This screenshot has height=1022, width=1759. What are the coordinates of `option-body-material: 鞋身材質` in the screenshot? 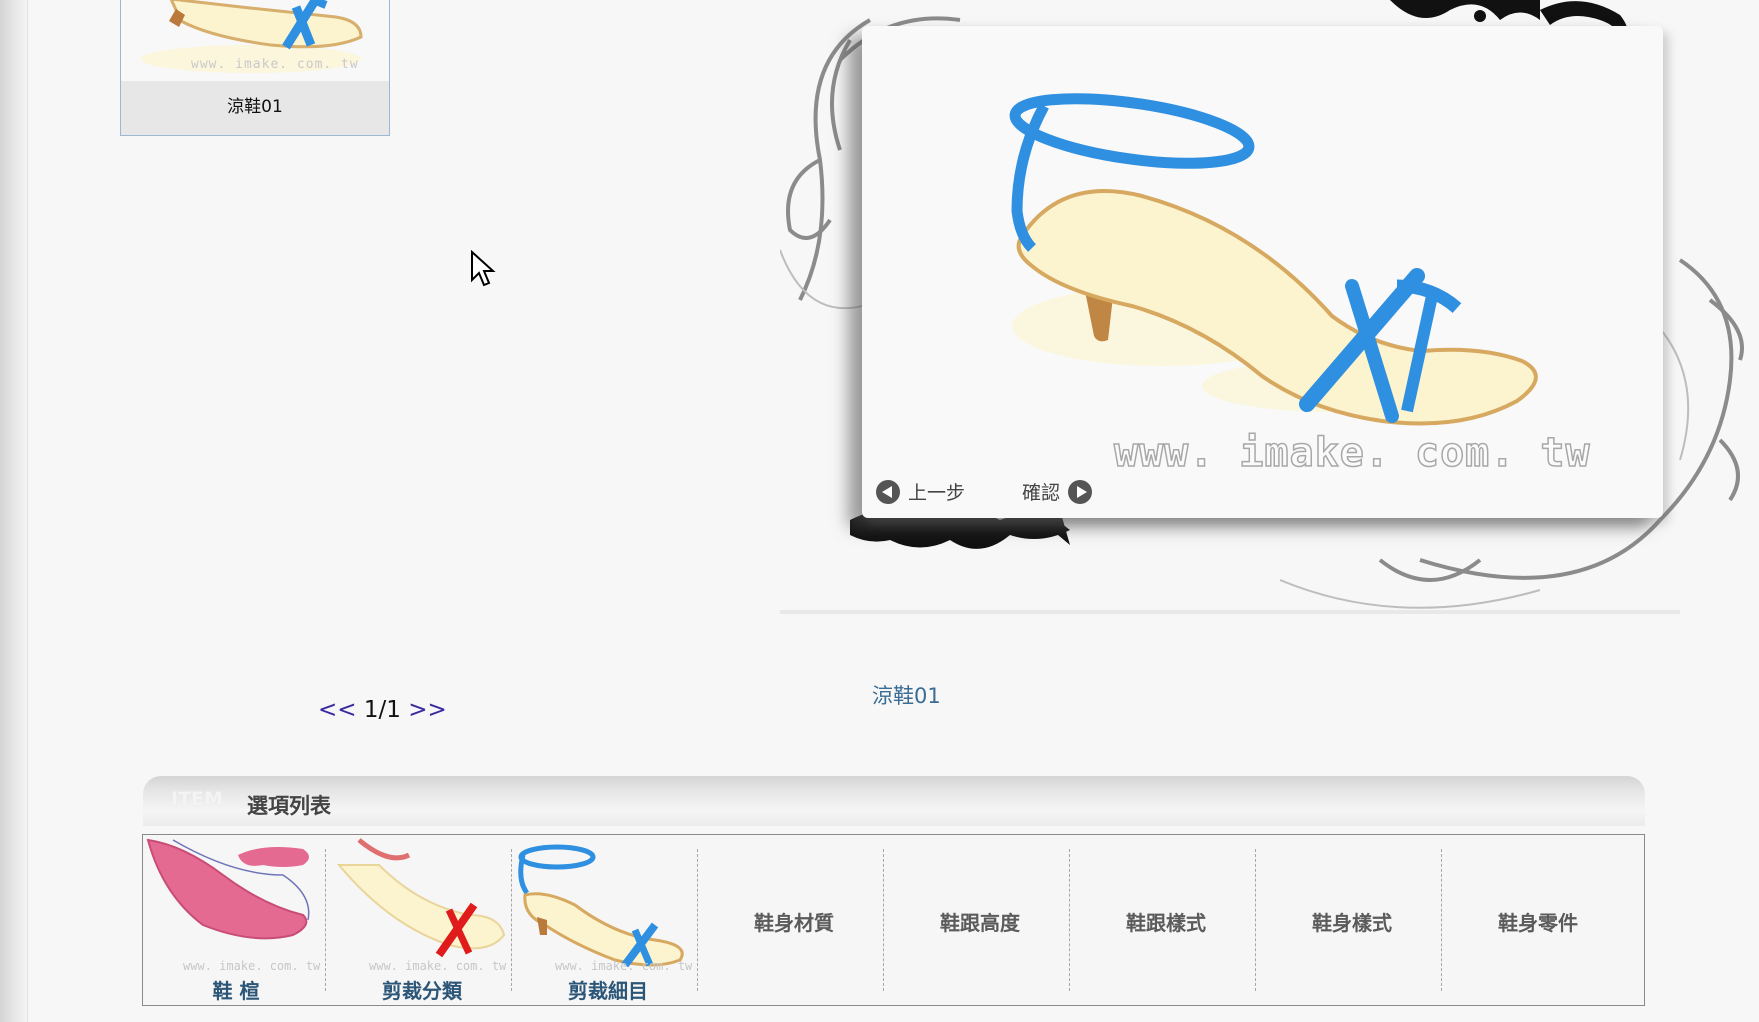 It's located at (794, 919).